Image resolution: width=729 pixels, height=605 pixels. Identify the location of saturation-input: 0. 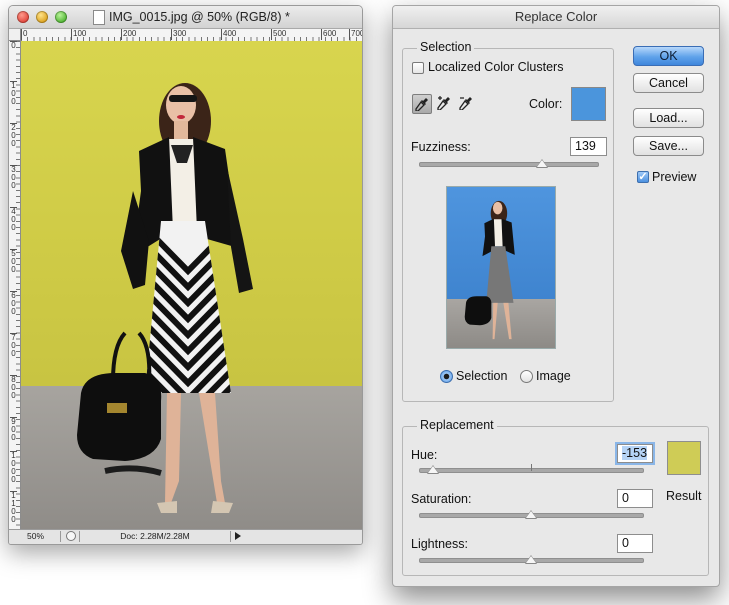
(635, 498).